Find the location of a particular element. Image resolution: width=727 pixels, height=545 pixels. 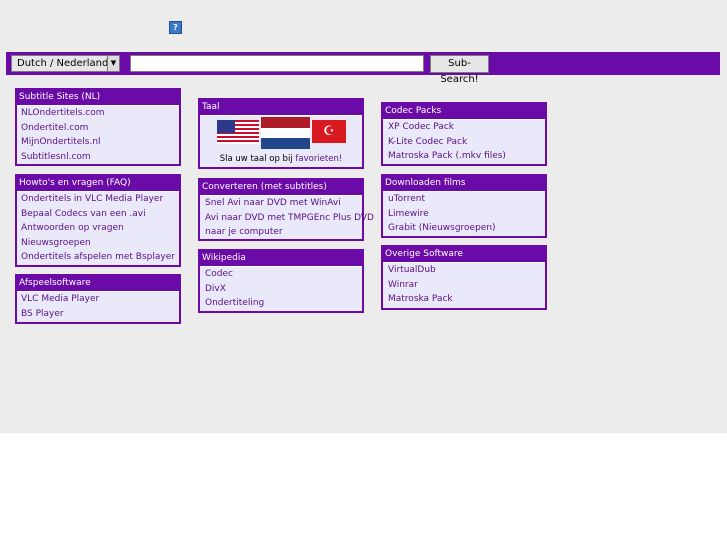

list-item: naar je computer is located at coordinates (281, 232).